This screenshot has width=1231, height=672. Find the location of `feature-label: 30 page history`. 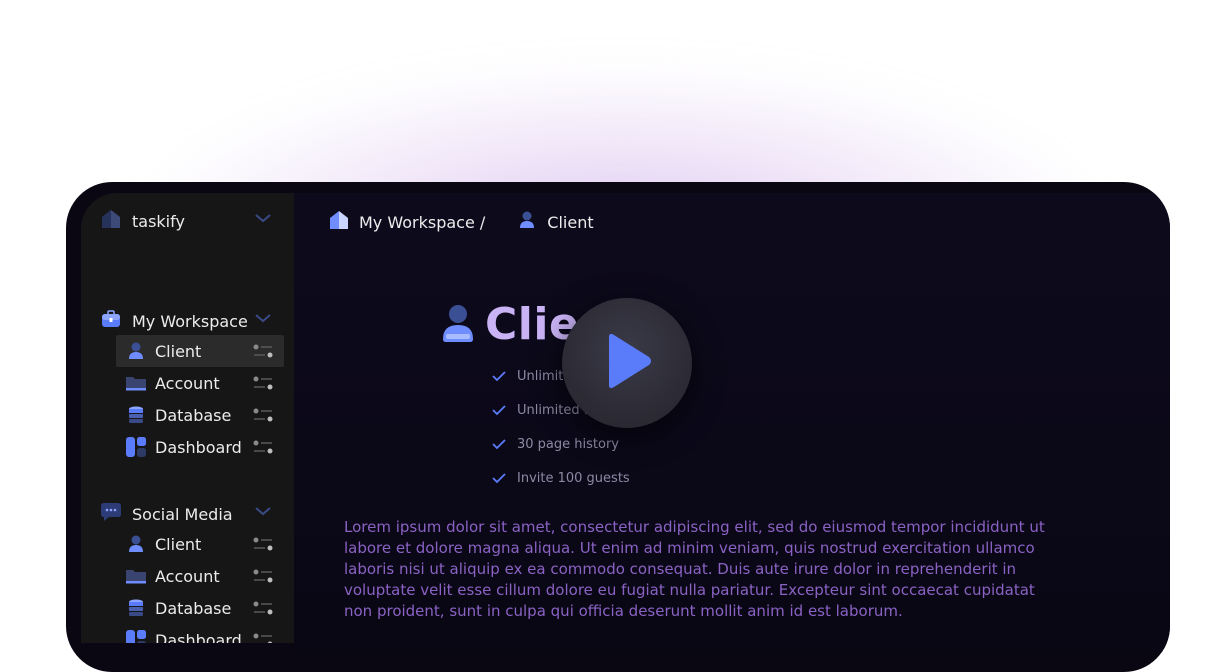

feature-label: 30 page history is located at coordinates (568, 444).